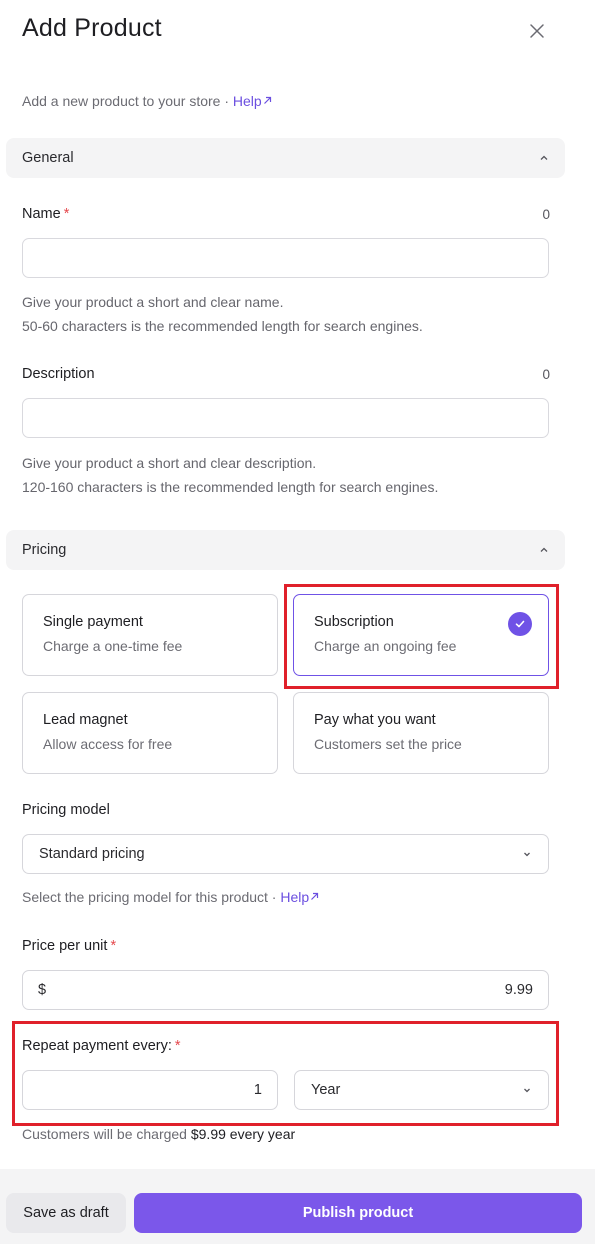  I want to click on page-title: Add Product, so click(92, 28).